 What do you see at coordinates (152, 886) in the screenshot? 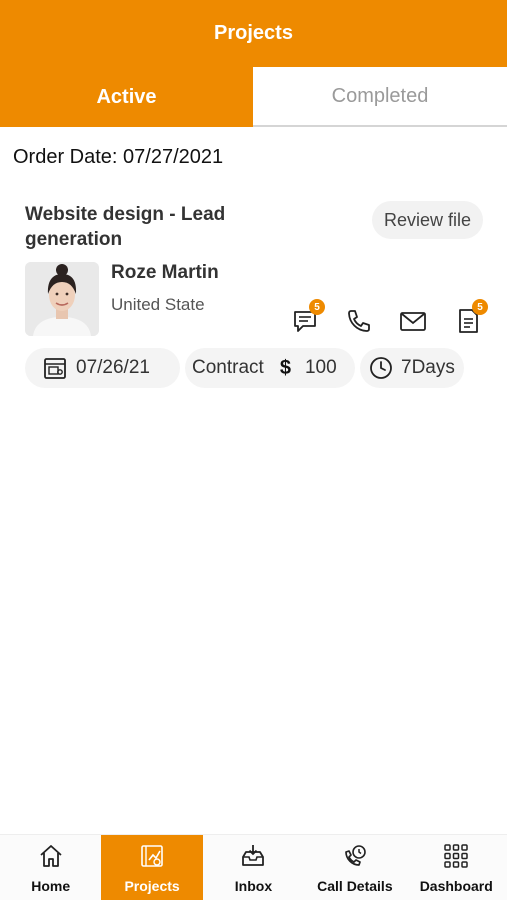
I see `nav-projects-label: Projects` at bounding box center [152, 886].